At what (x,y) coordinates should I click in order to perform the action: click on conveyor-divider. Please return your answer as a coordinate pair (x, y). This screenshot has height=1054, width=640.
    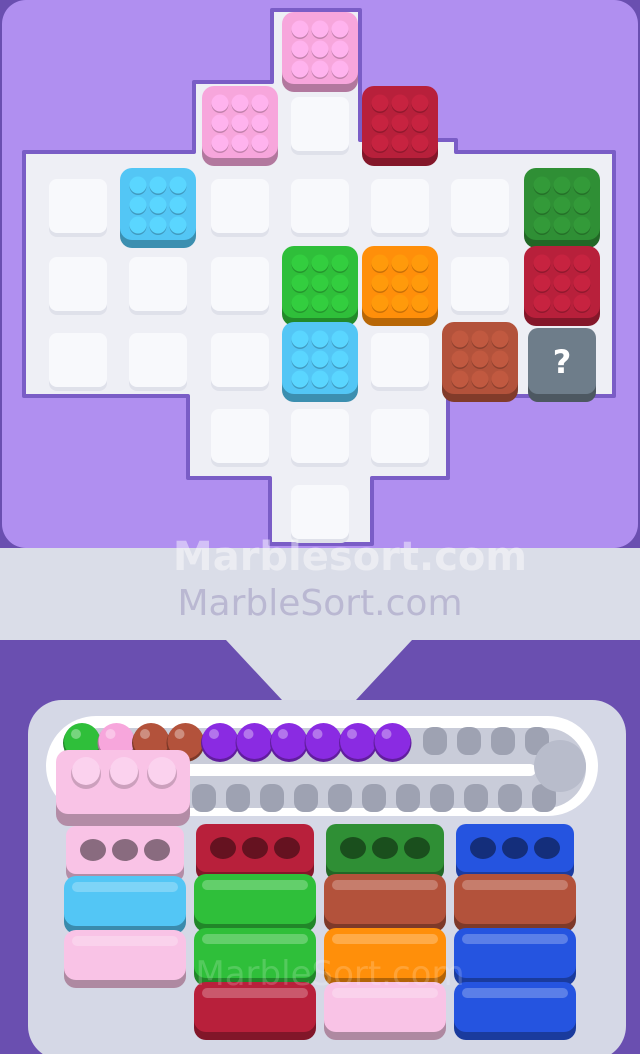
    Looking at the image, I should click on (358, 770).